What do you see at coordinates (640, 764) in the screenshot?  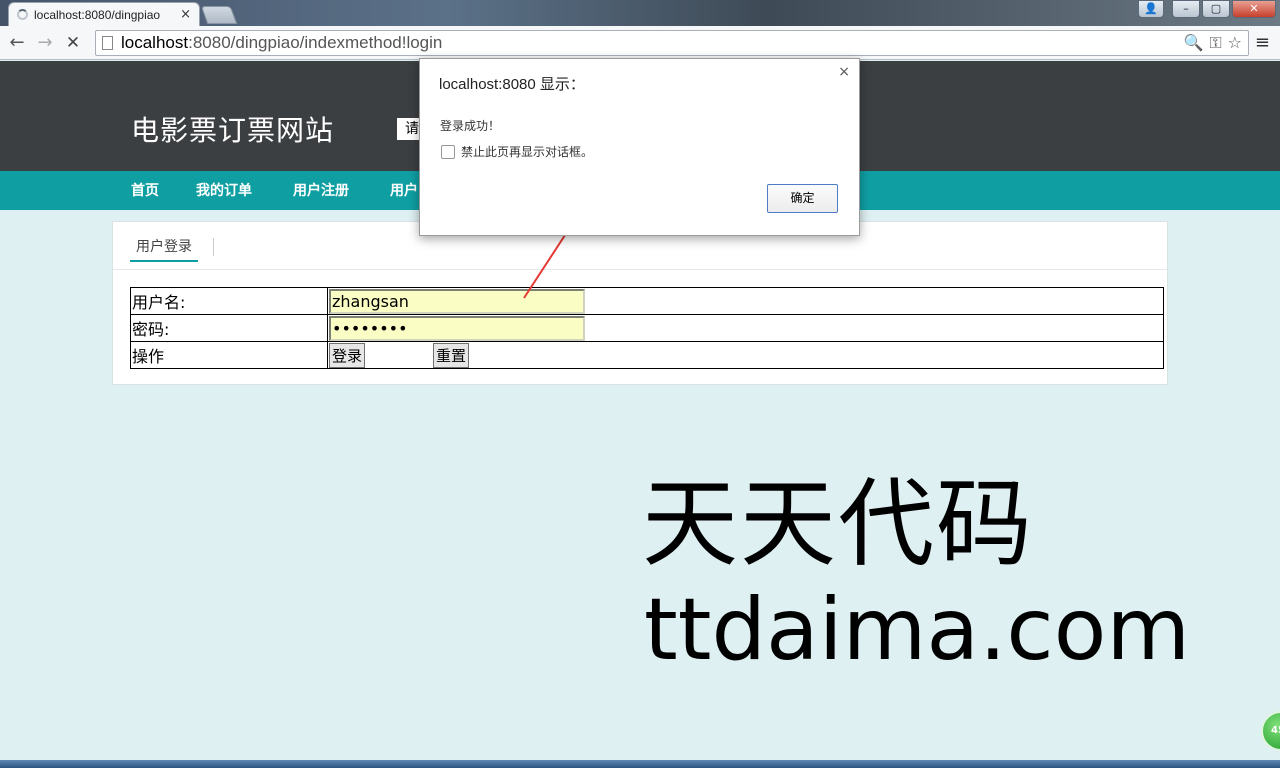 I see `os-taskbar` at bounding box center [640, 764].